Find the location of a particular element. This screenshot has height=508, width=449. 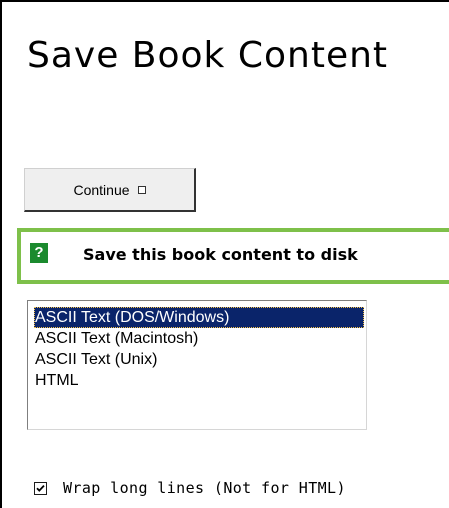

save-content-panel: ? Save this book content to disk is located at coordinates (233, 256).